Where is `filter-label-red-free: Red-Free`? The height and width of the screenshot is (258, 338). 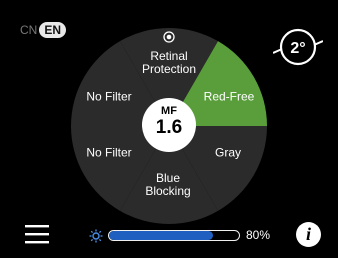
filter-label-red-free: Red-Free is located at coordinates (229, 96).